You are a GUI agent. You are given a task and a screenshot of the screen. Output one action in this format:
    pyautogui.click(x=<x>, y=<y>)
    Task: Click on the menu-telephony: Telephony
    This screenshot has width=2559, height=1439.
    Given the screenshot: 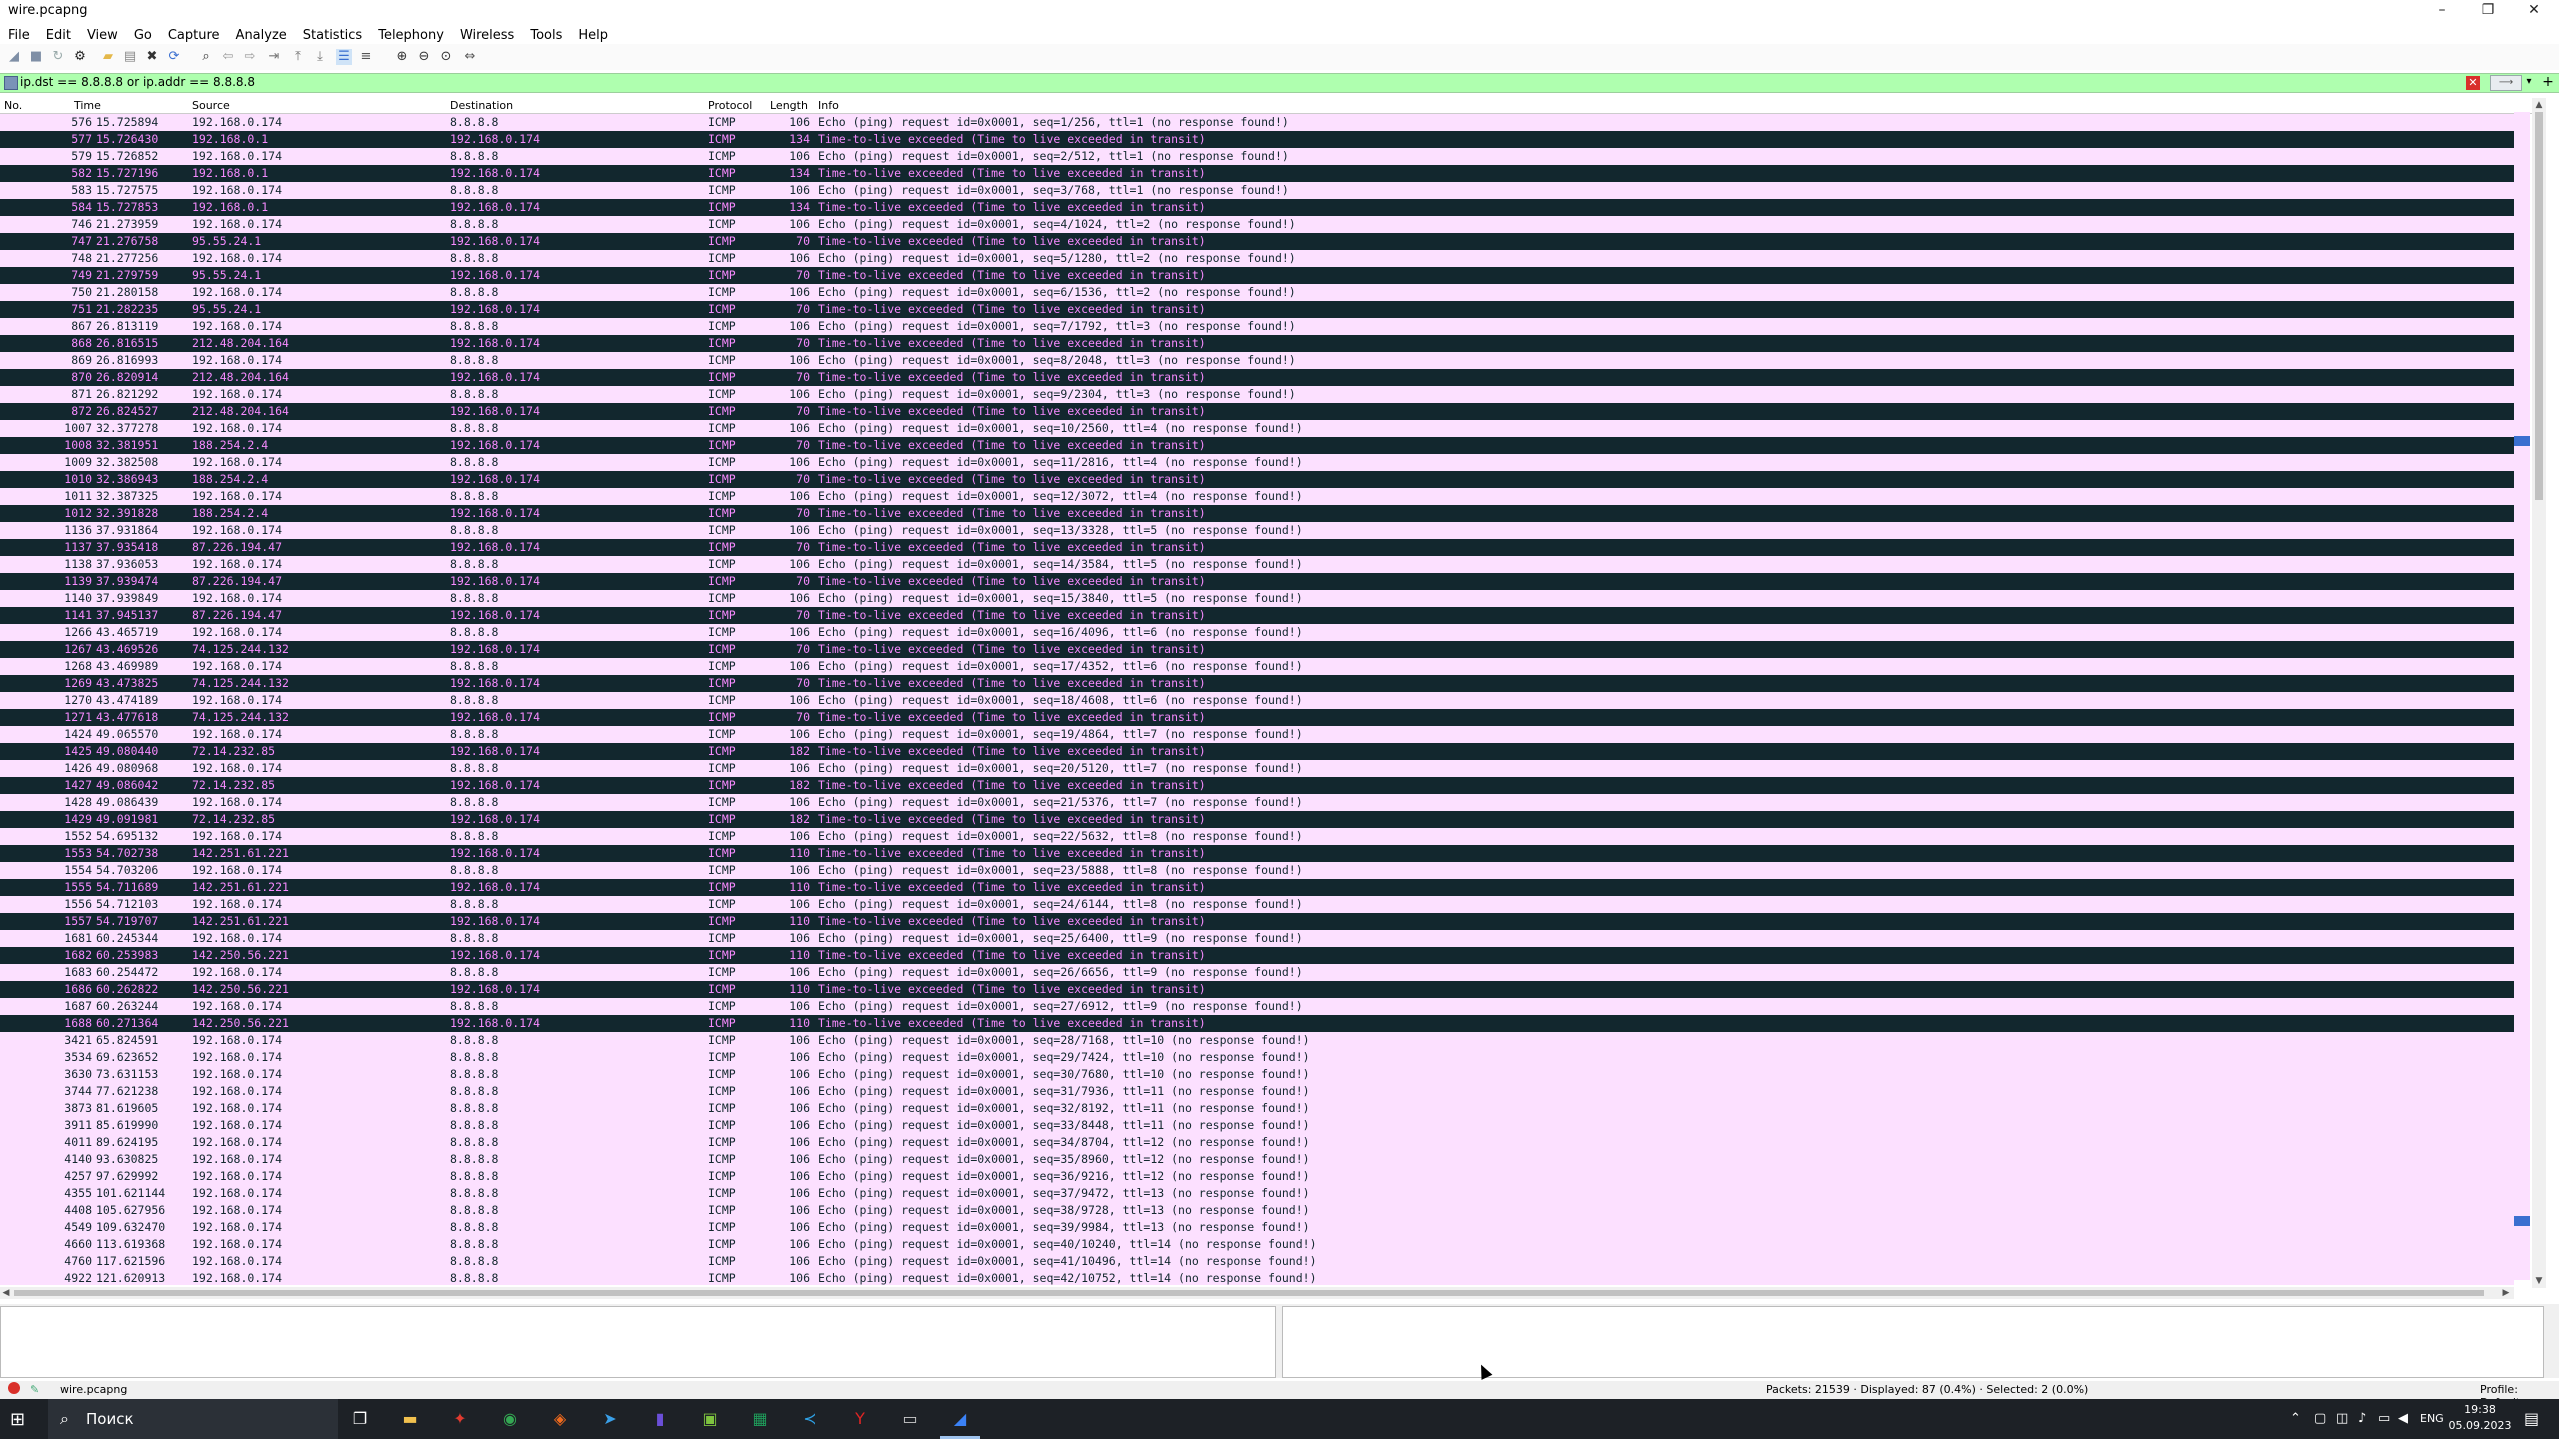 What is the action you would take?
    pyautogui.click(x=411, y=35)
    